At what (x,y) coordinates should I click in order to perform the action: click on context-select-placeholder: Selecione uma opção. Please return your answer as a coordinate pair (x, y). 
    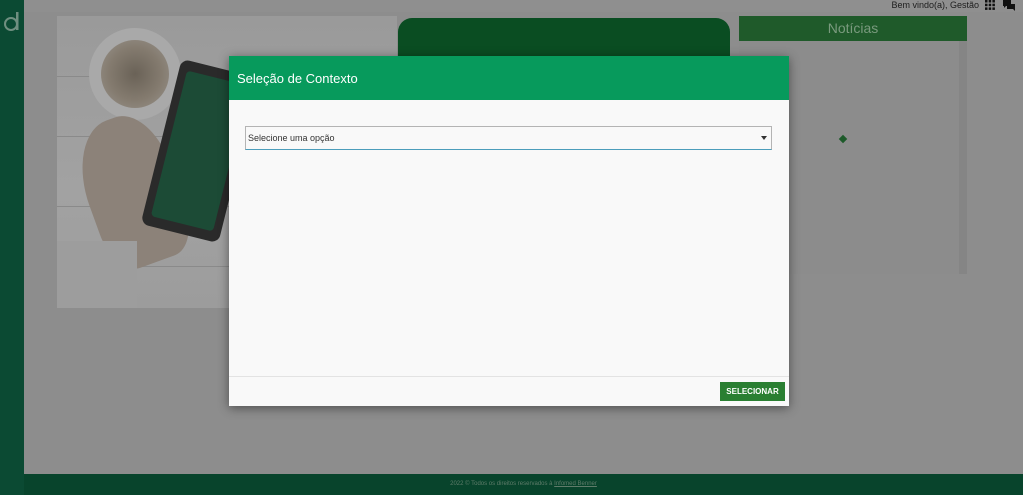
    Looking at the image, I should click on (291, 138).